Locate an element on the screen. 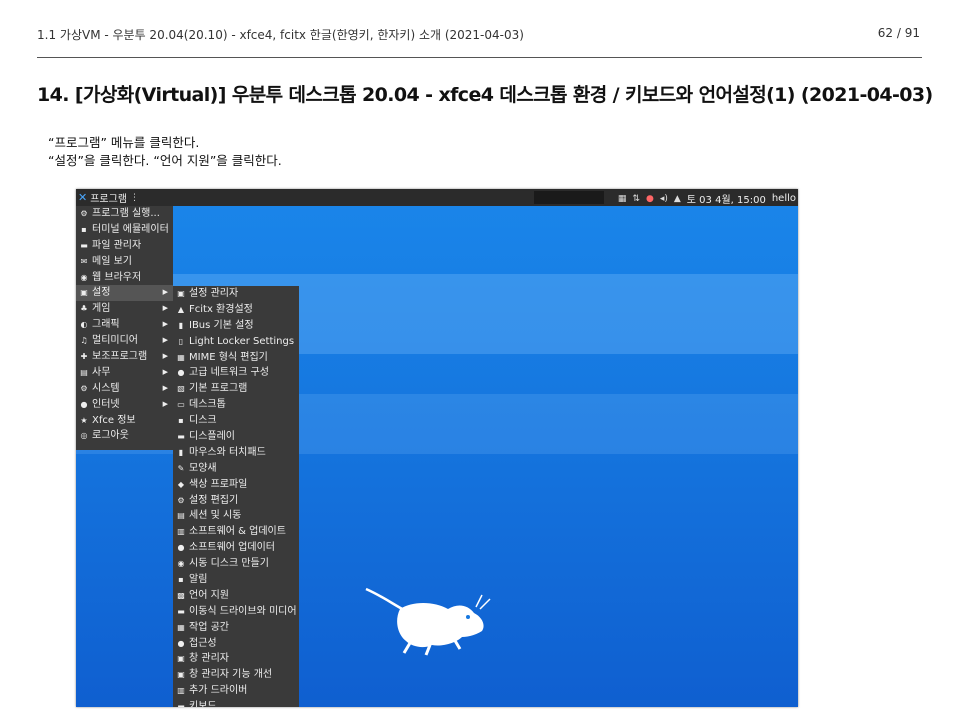 The image size is (960, 720). window-manager-icon: ▣ is located at coordinates (181, 659).